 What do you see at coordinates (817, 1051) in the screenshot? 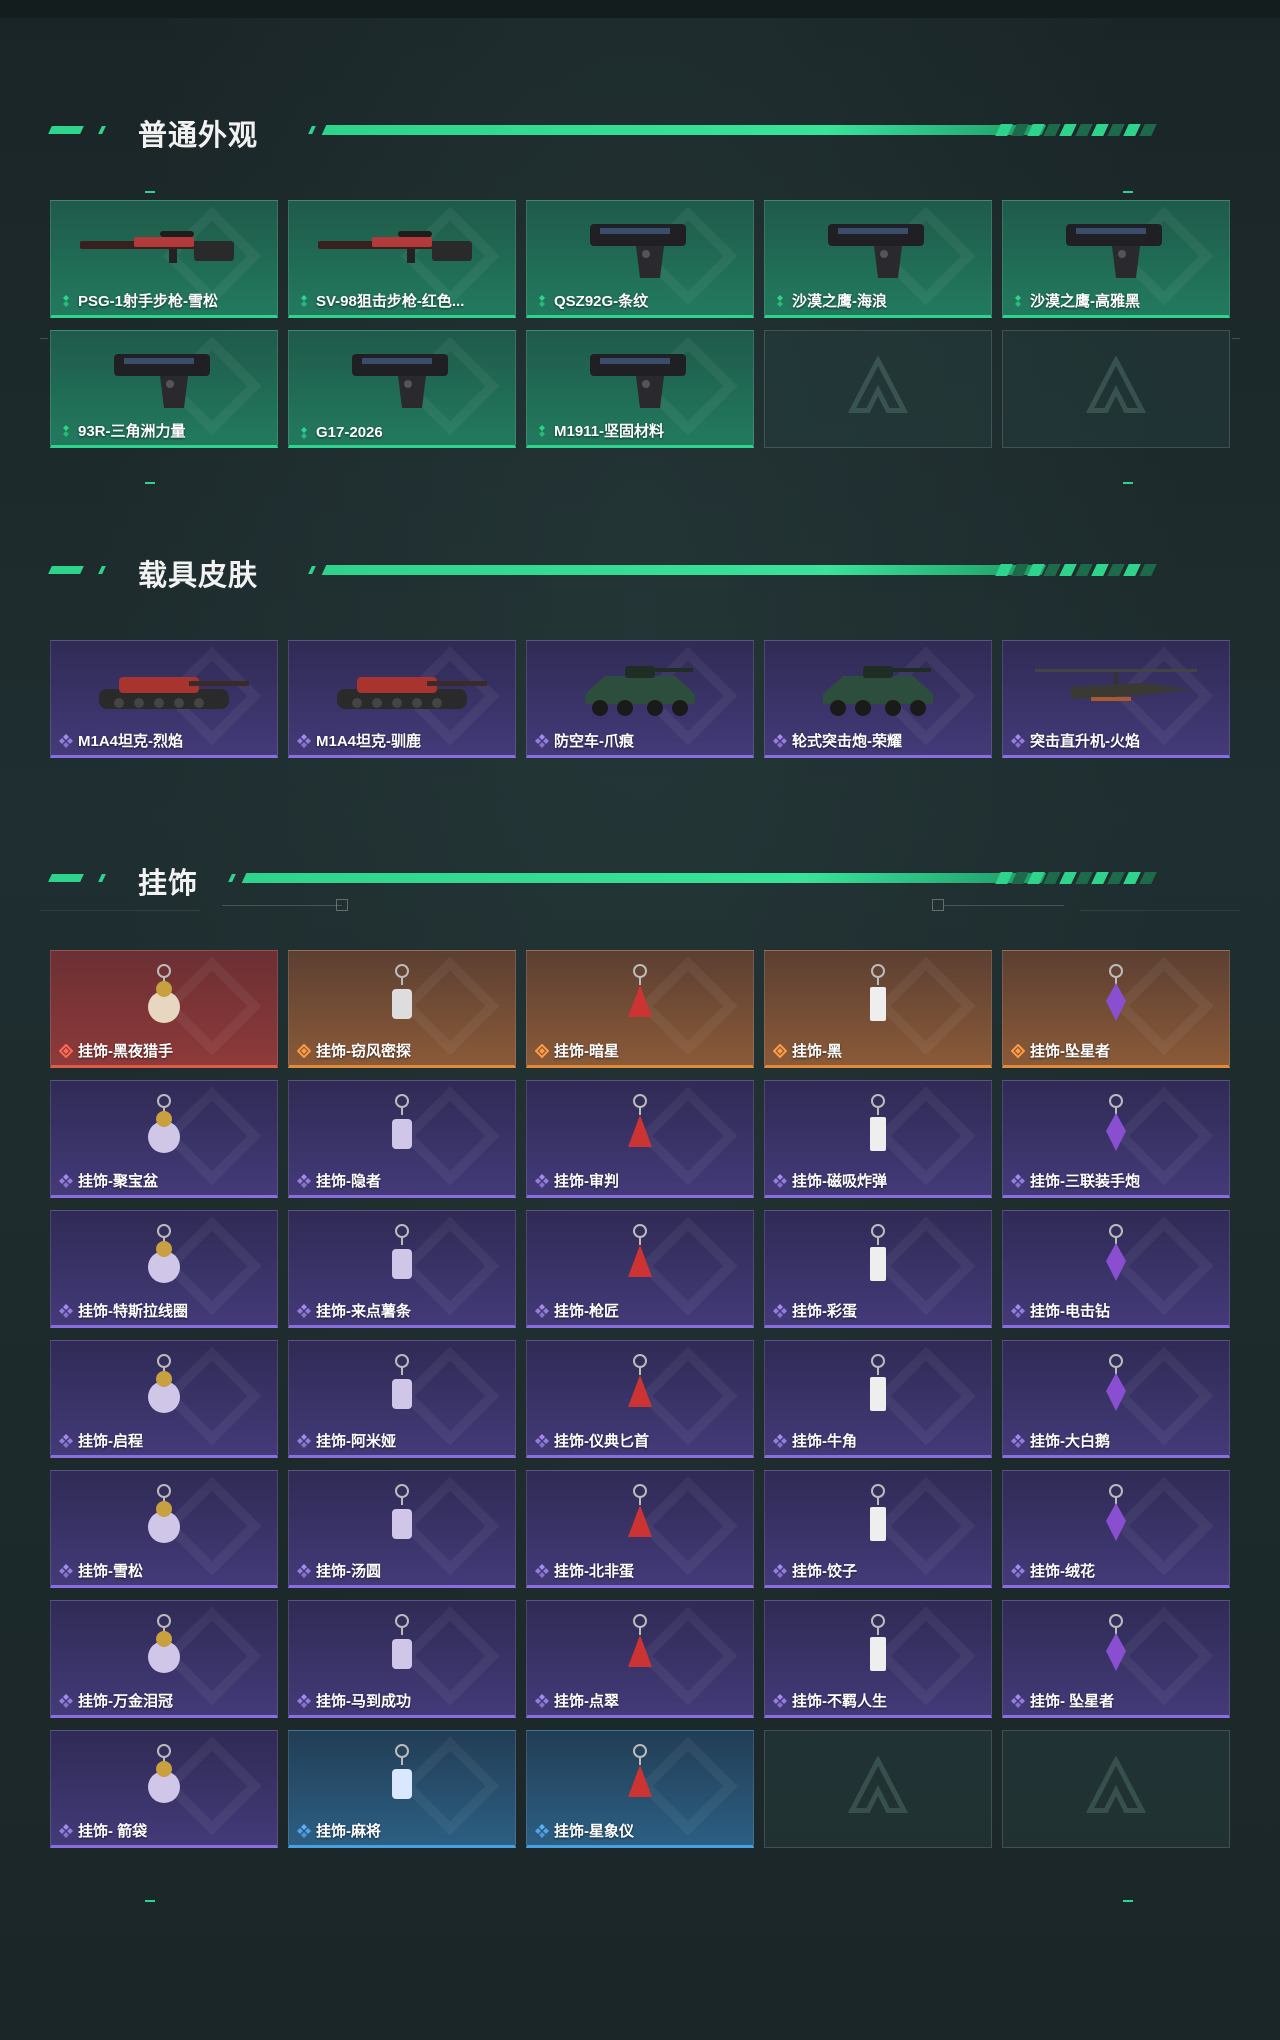
I see `item-name: 挂饰-黑` at bounding box center [817, 1051].